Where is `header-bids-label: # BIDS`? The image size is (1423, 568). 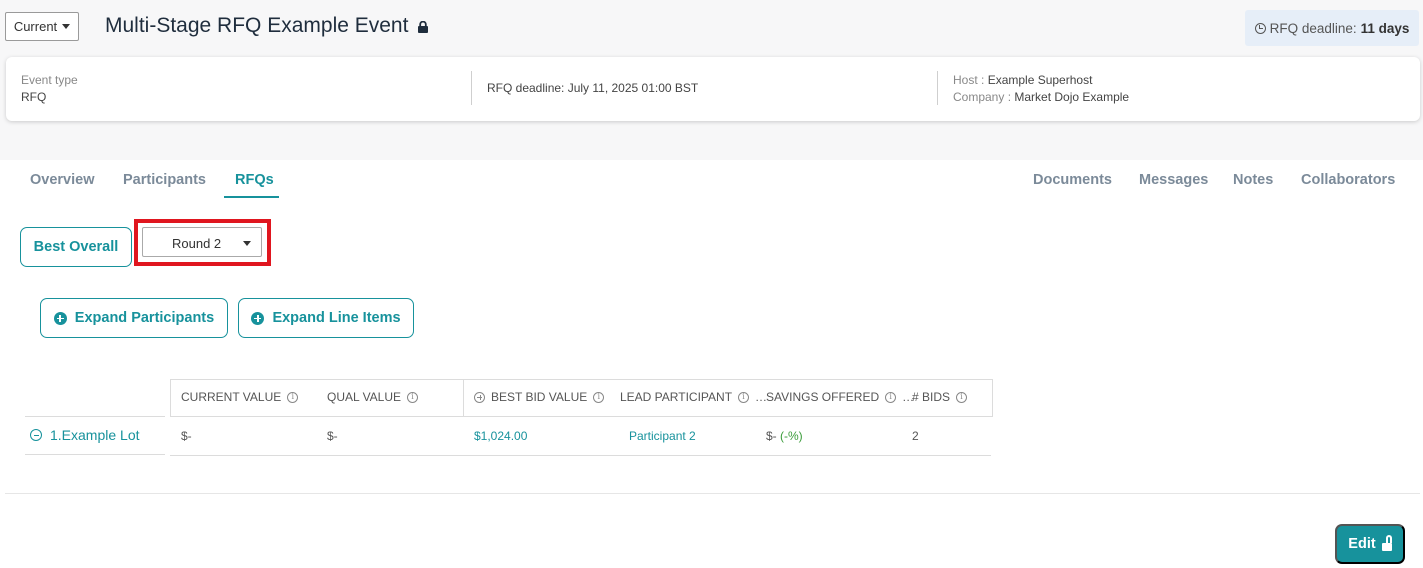 header-bids-label: # BIDS is located at coordinates (931, 397).